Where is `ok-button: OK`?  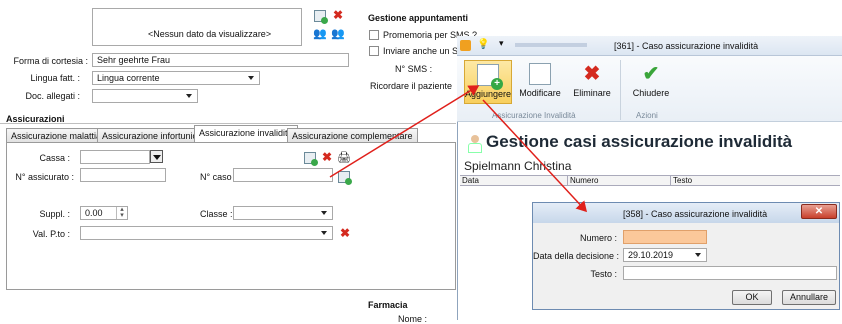
ok-button: OK is located at coordinates (752, 297).